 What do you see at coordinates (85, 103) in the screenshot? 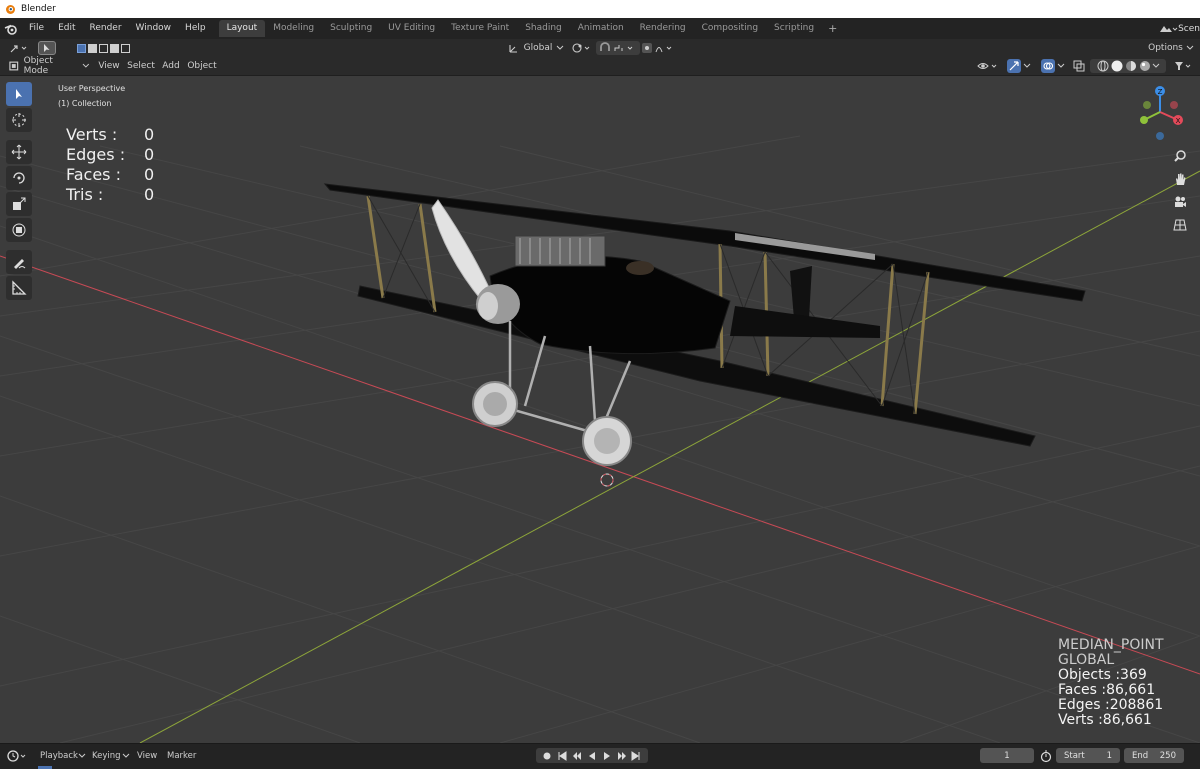
I see `active-collection-label: (1) Collection` at bounding box center [85, 103].